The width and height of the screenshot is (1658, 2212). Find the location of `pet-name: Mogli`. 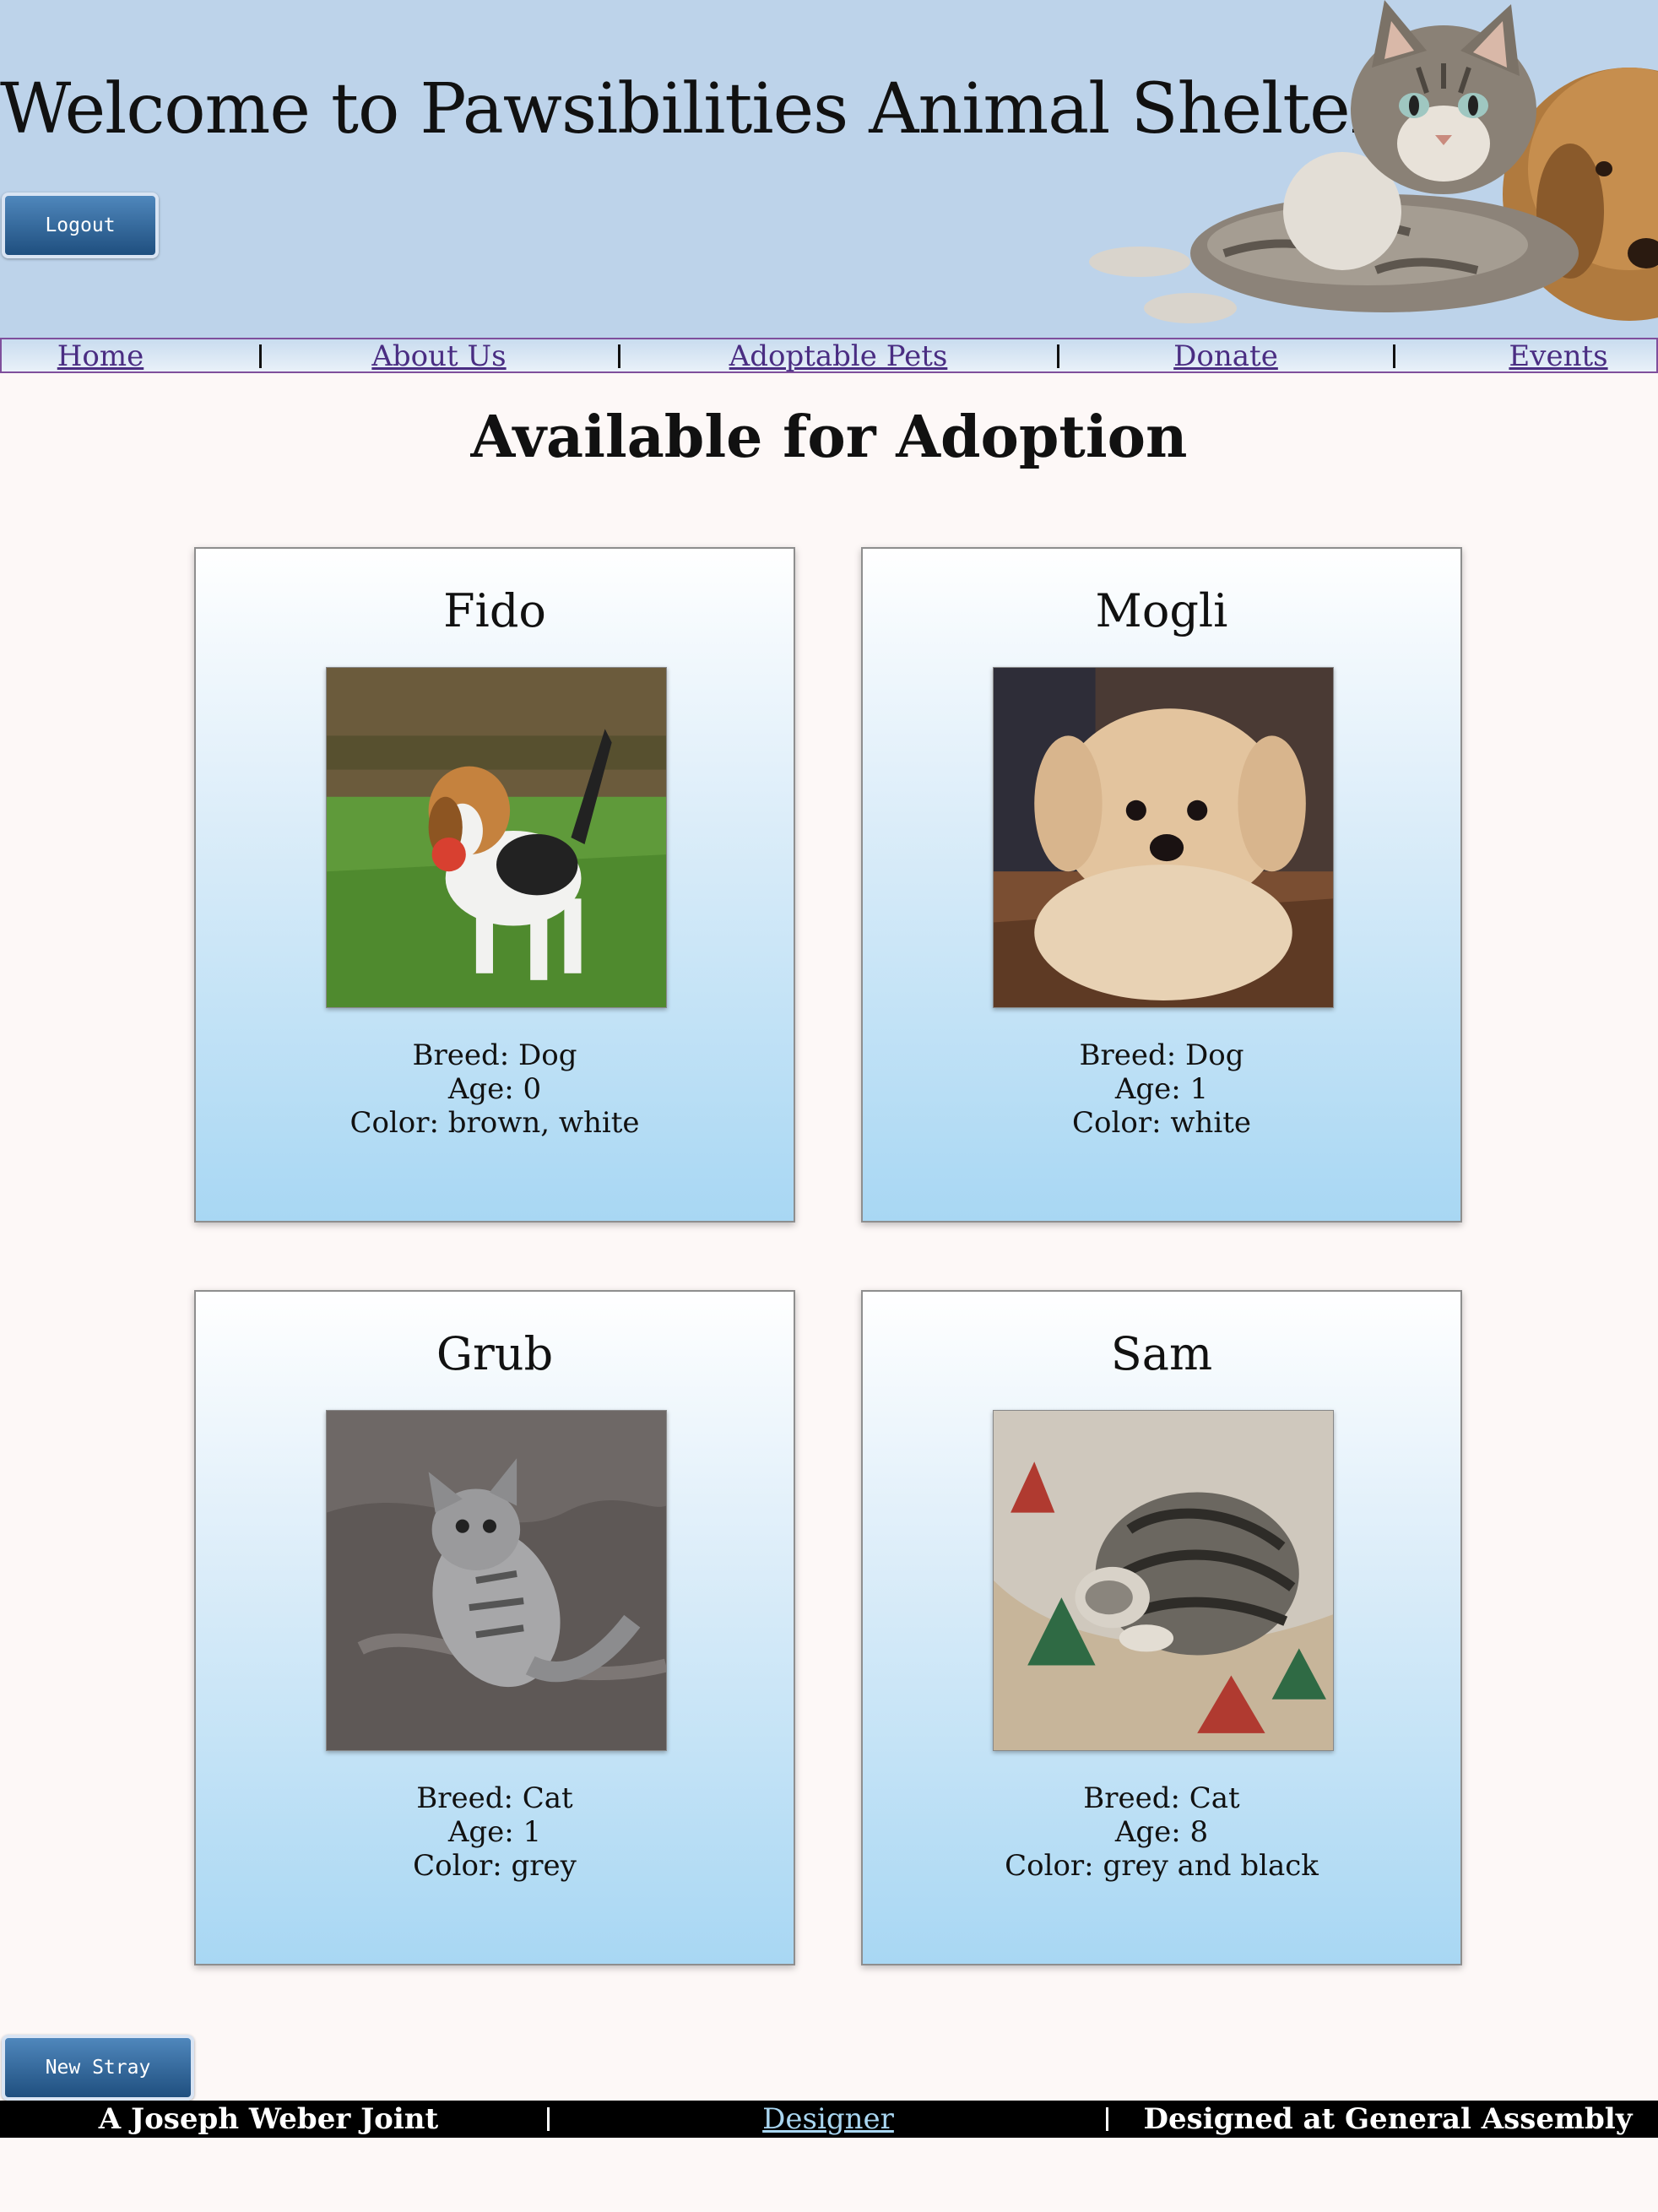

pet-name: Mogli is located at coordinates (1161, 611).